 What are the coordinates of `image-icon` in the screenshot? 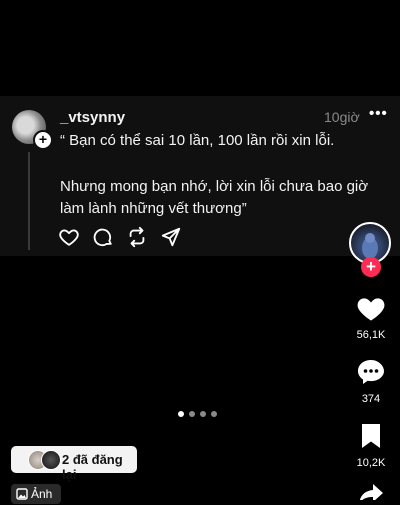 It's located at (22, 494).